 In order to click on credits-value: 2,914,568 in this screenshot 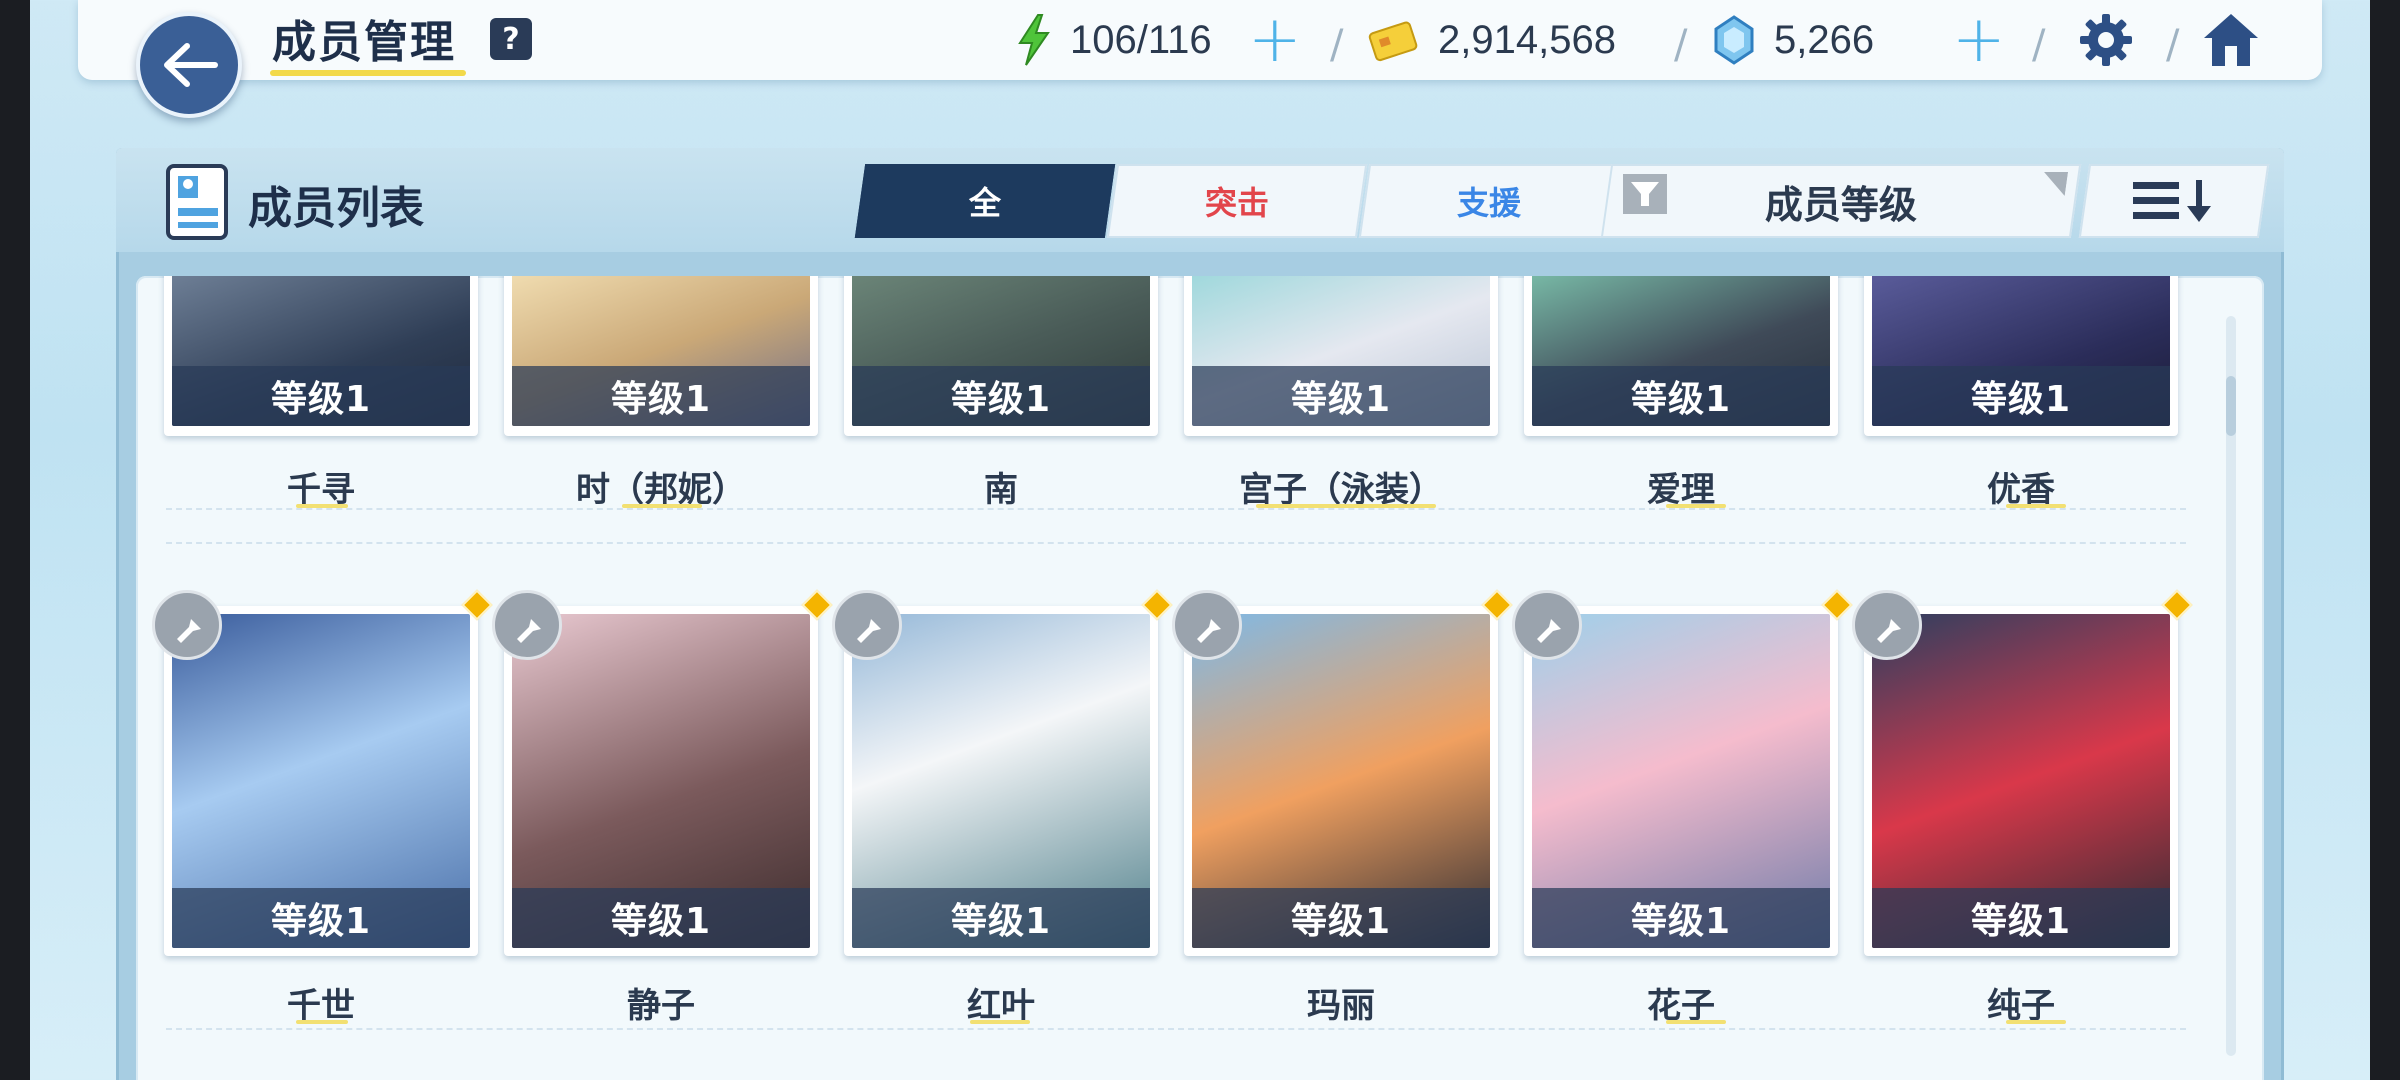, I will do `click(1527, 39)`.